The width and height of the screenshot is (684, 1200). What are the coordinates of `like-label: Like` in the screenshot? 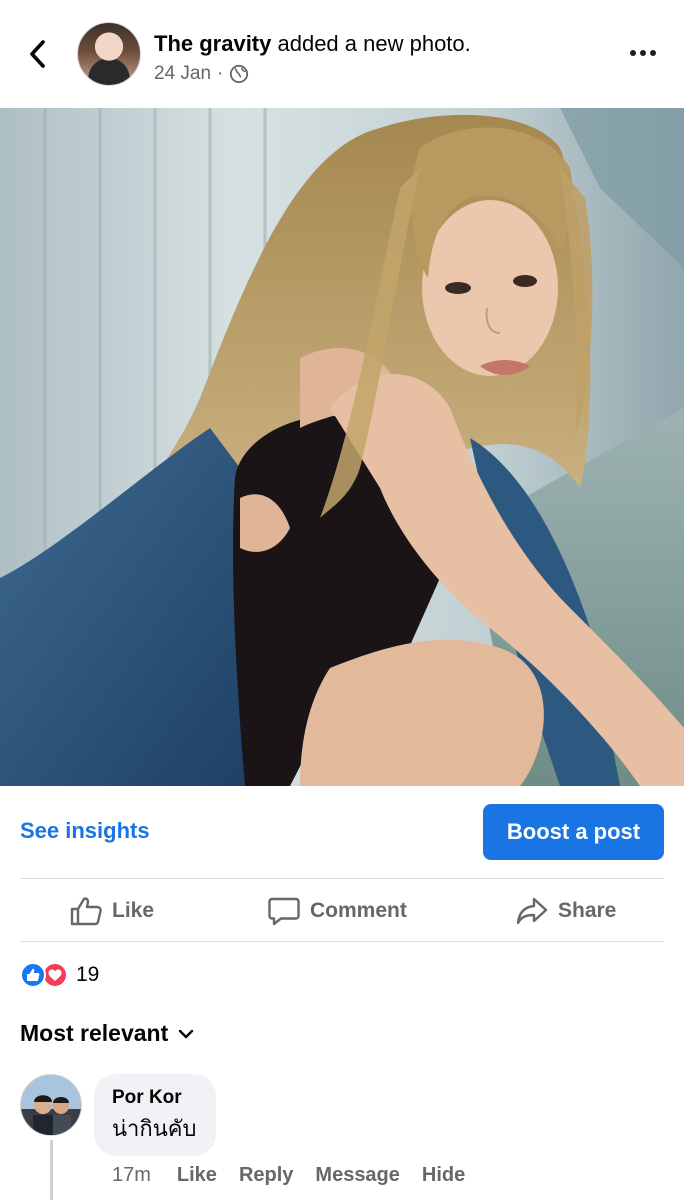 It's located at (133, 910).